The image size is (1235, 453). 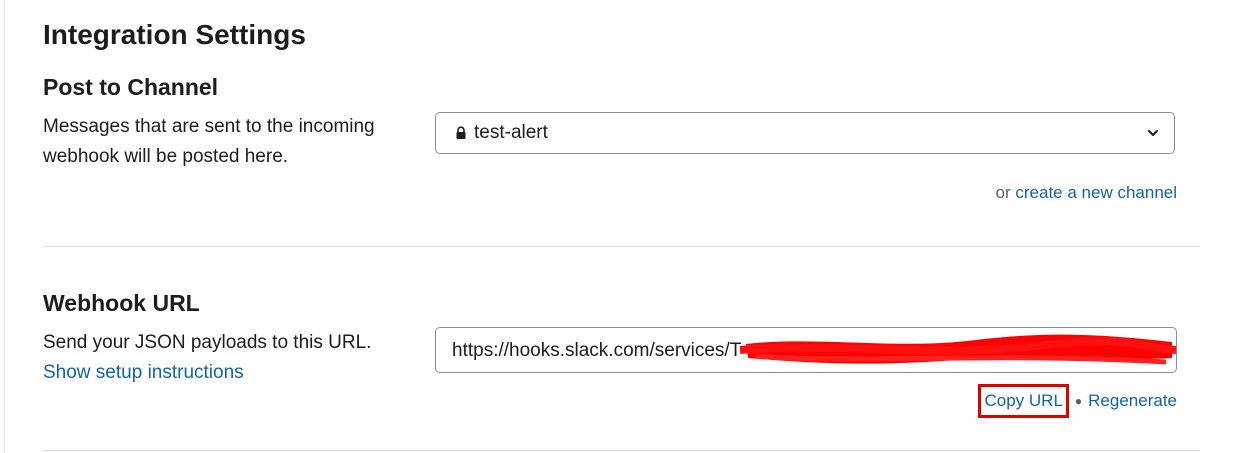 What do you see at coordinates (131, 87) in the screenshot?
I see `post-to-channel-title: Post to Channel` at bounding box center [131, 87].